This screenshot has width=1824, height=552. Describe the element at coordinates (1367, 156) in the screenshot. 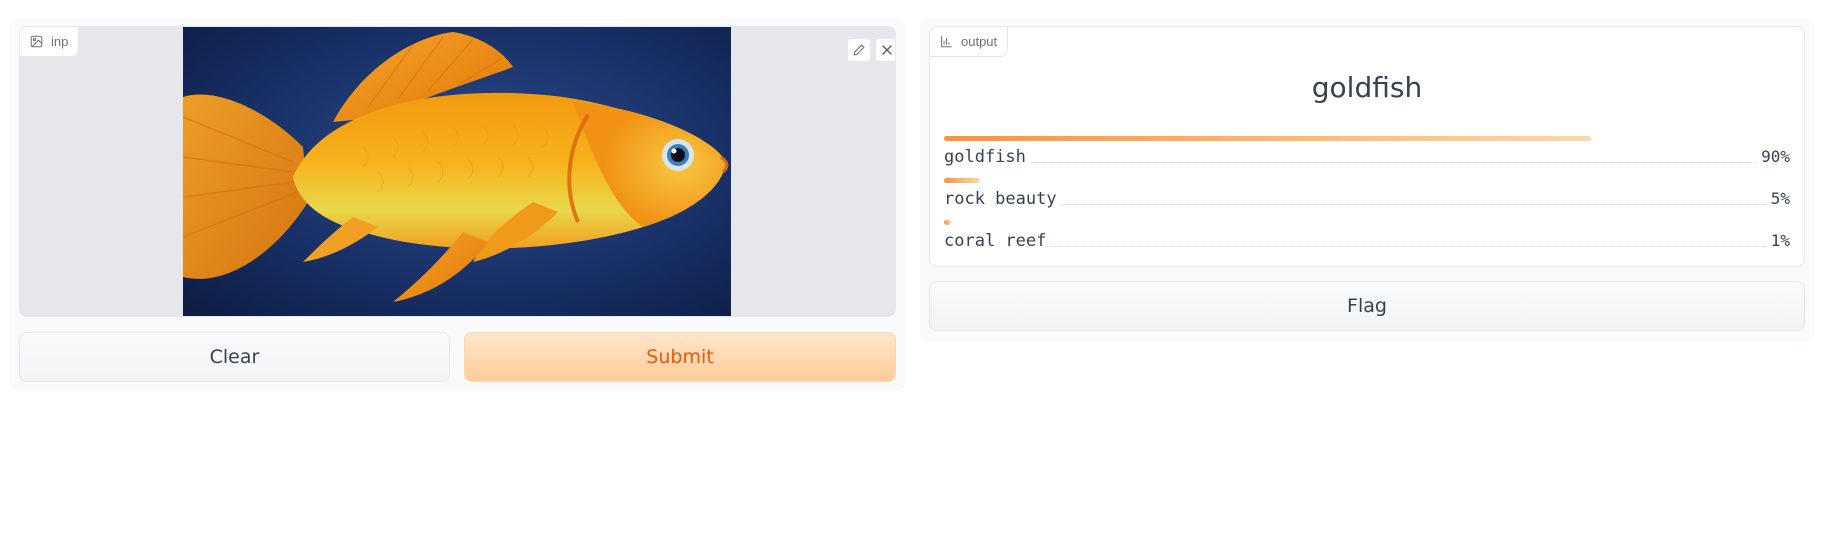

I see `confidence-row: goldfish 90%` at that location.